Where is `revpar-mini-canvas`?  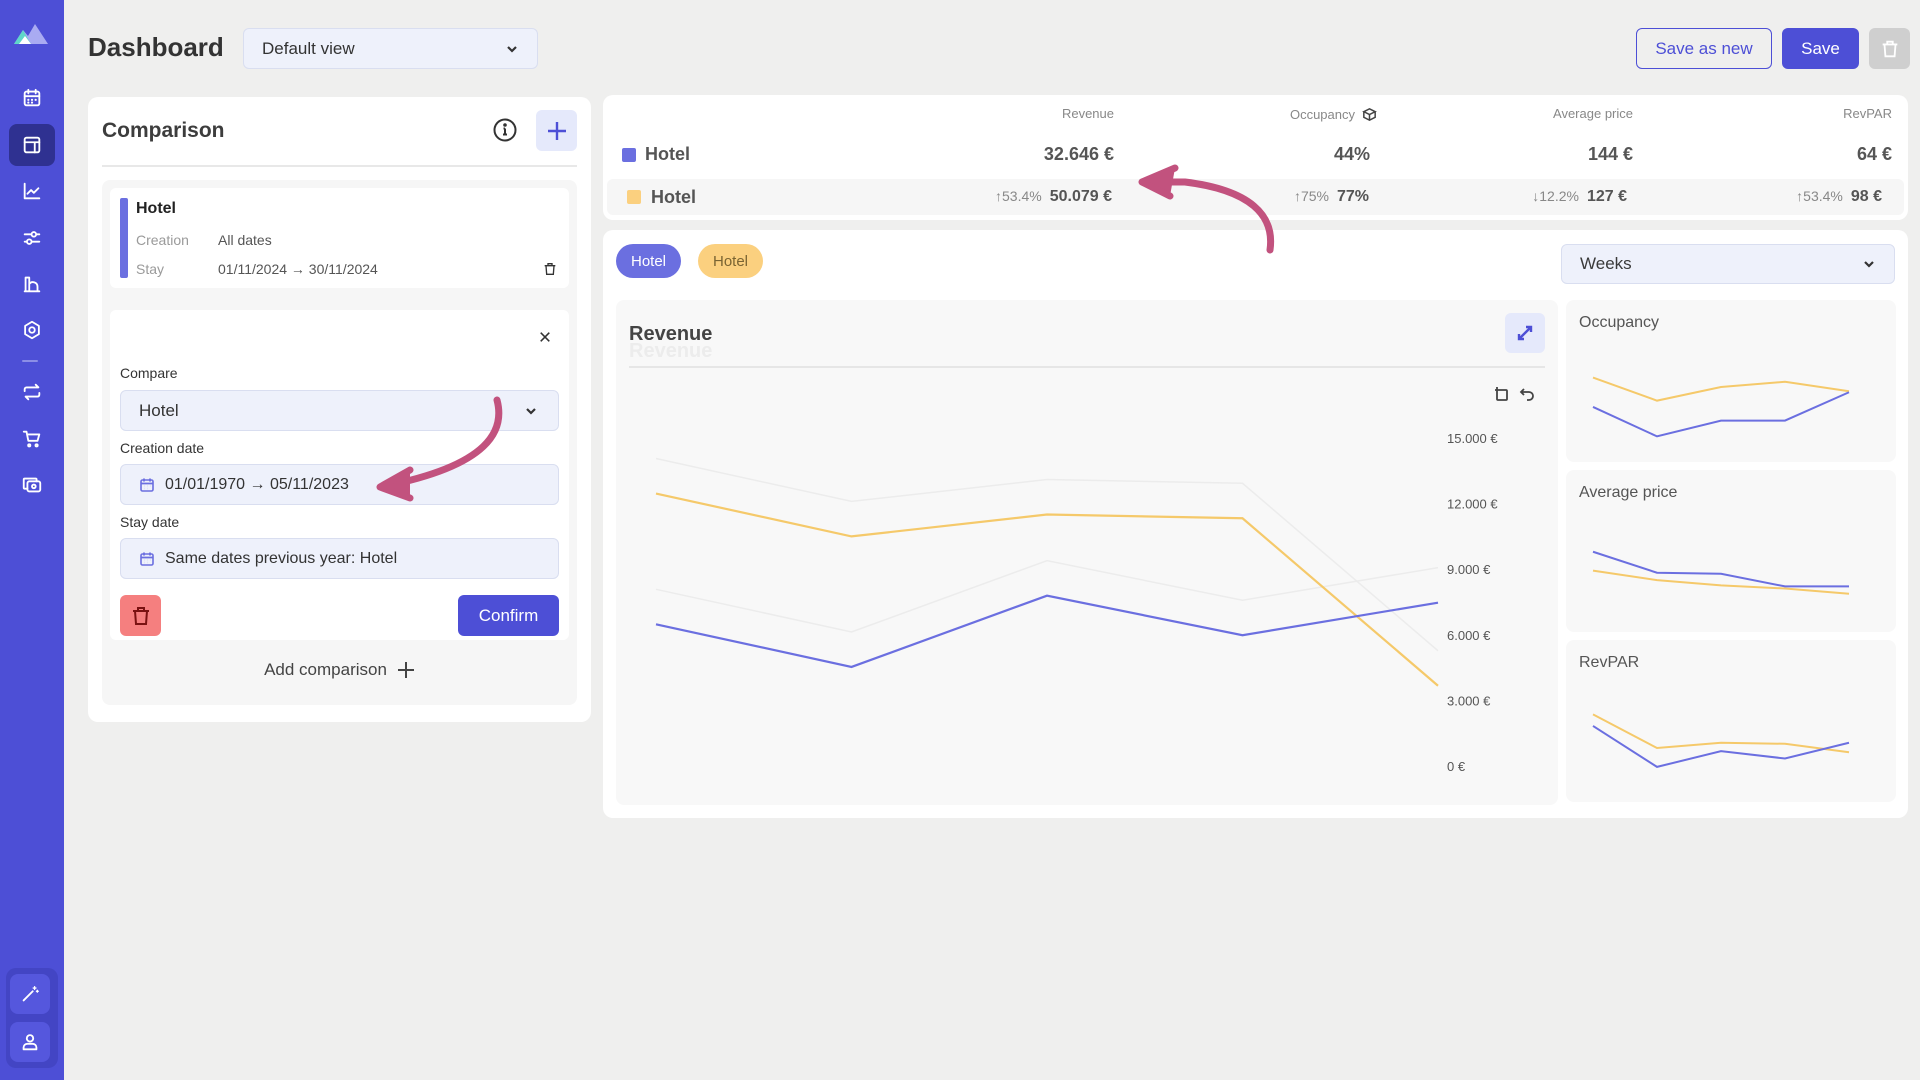 revpar-mini-canvas is located at coordinates (1721, 740).